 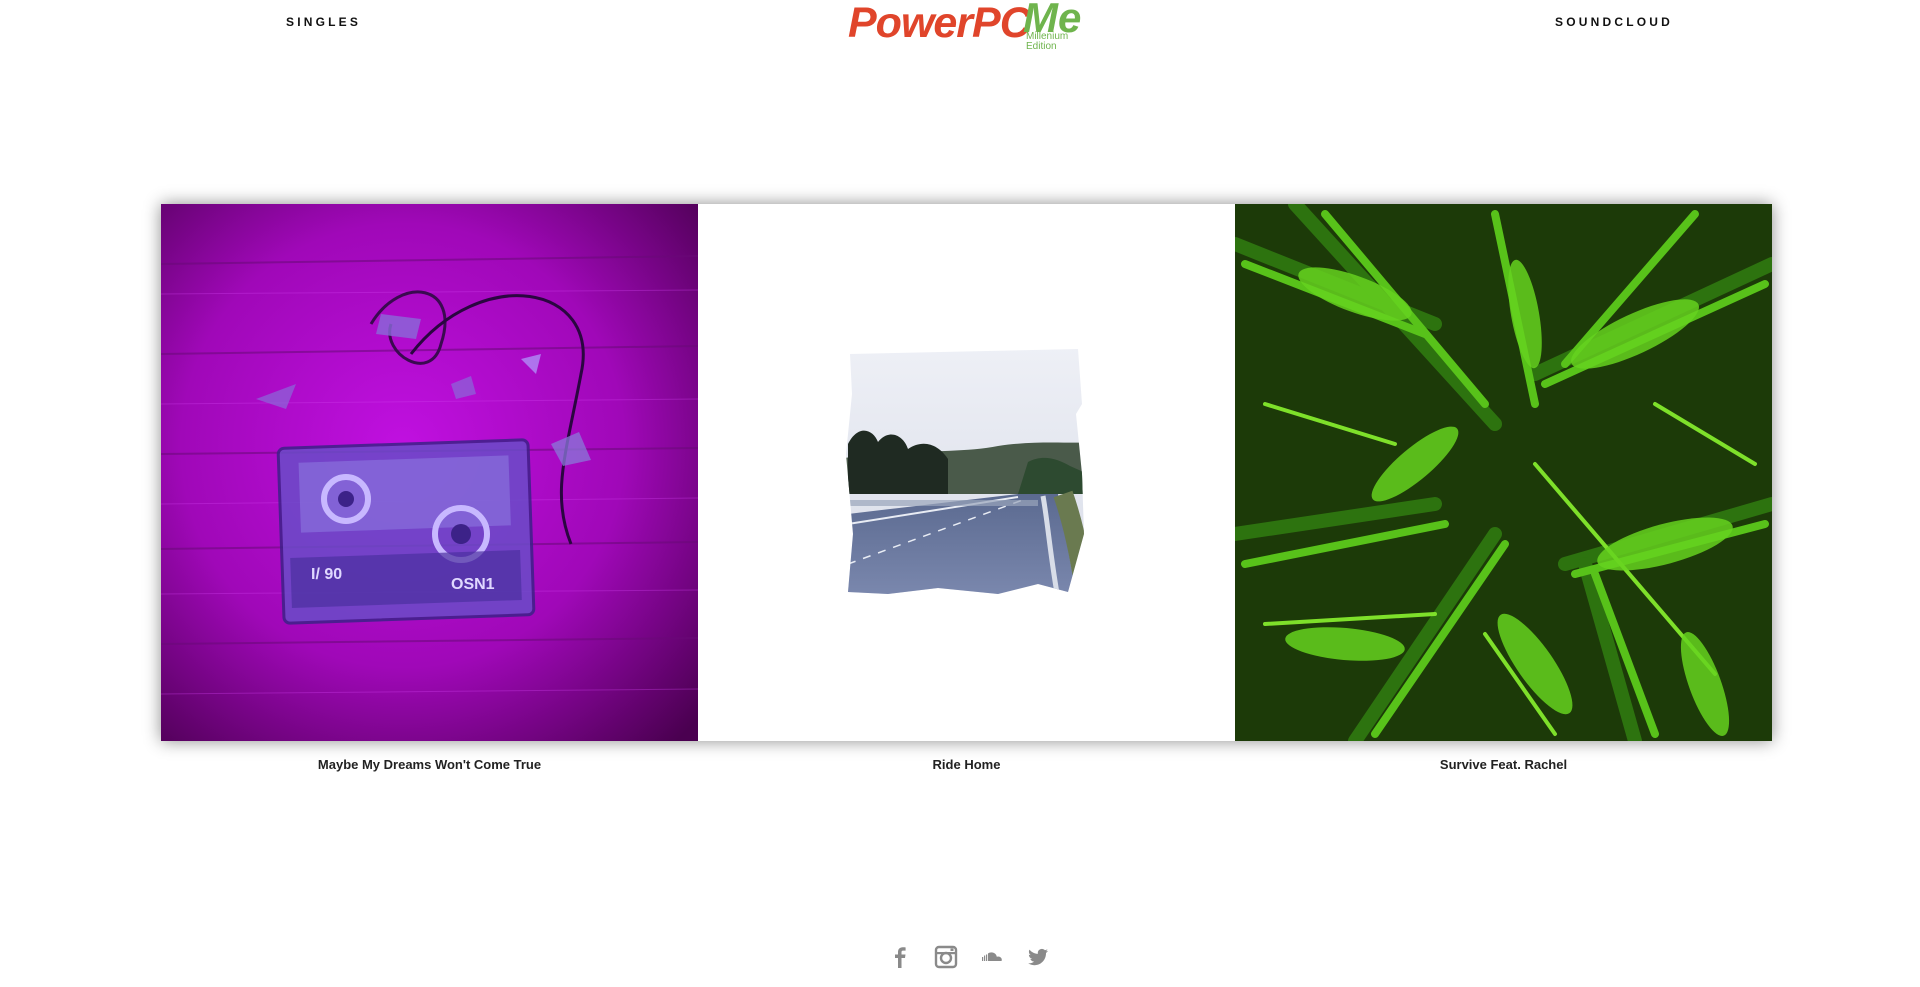 I want to click on instagram-icon, so click(x=946, y=957).